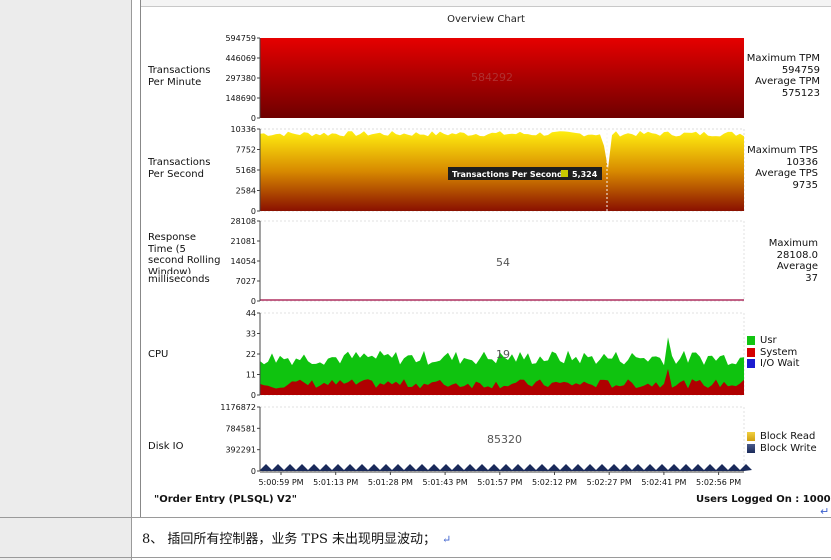 The width and height of the screenshot is (831, 560). Describe the element at coordinates (718, 482) in the screenshot. I see `x-tick-label: 5:02:56 PM` at that location.